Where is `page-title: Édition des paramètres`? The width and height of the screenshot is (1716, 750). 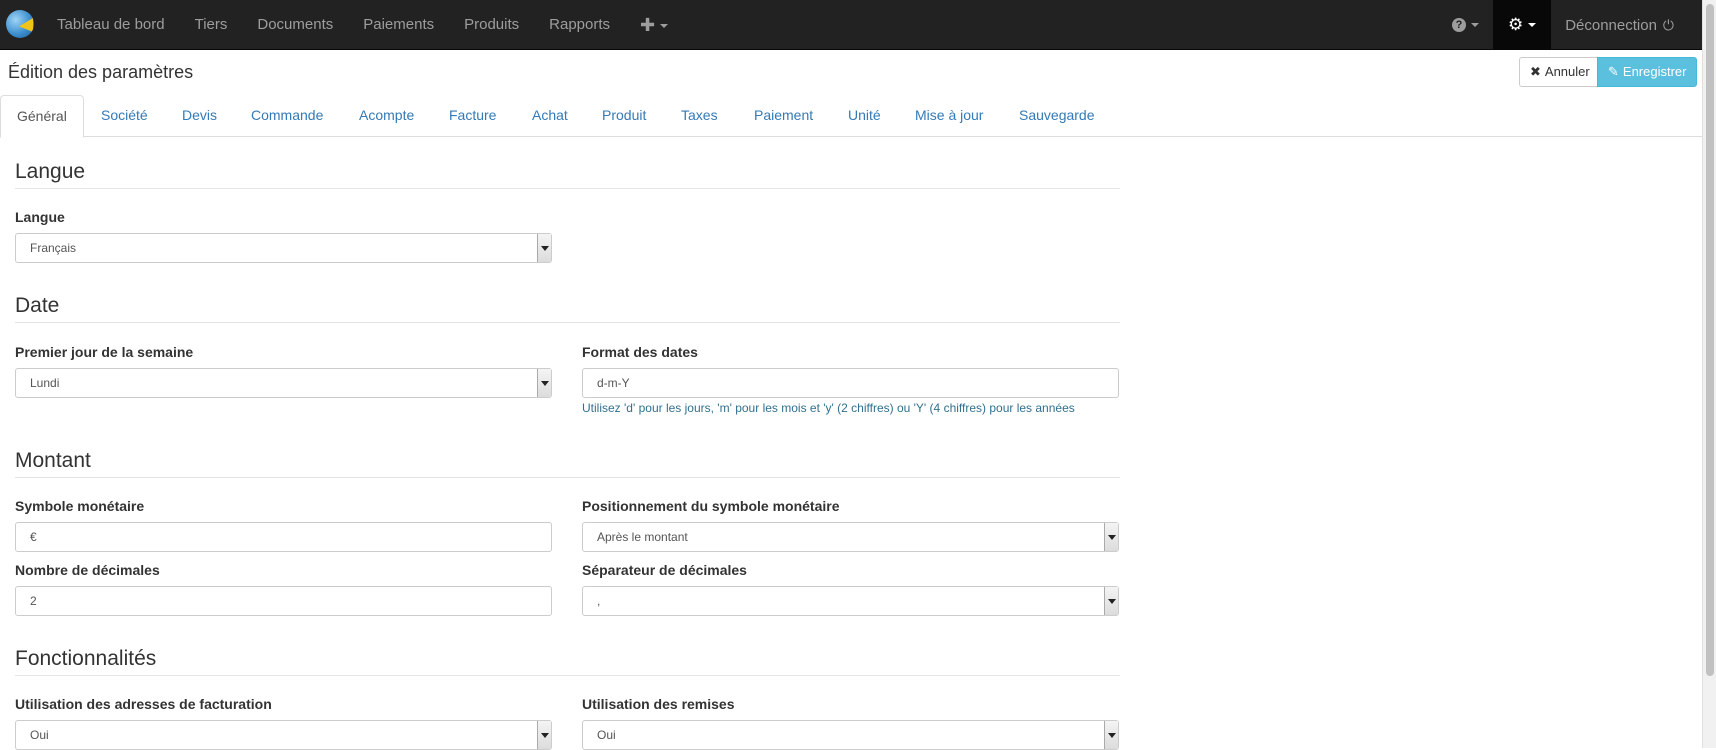 page-title: Édition des paramètres is located at coordinates (101, 72).